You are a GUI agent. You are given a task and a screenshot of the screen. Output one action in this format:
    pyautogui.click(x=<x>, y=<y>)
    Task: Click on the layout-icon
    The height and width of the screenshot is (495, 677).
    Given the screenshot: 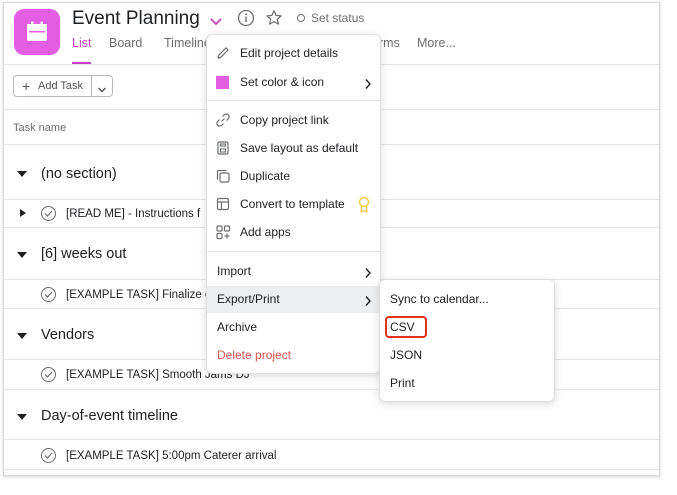 What is the action you would take?
    pyautogui.click(x=223, y=148)
    